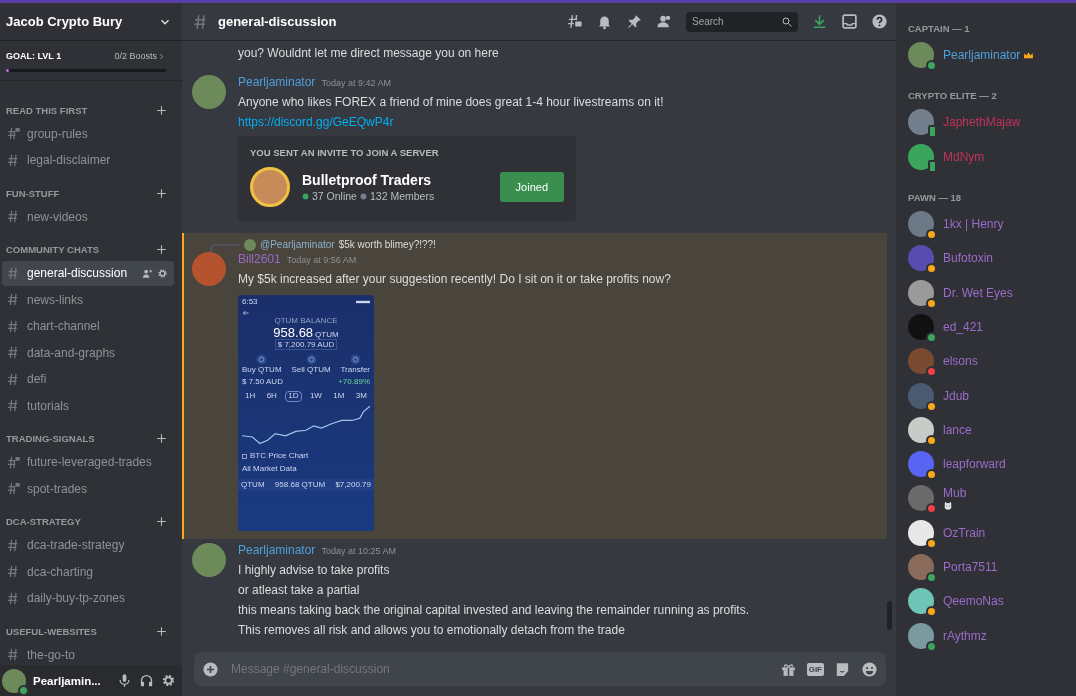 This screenshot has height=696, width=1076. I want to click on member-item: ed_421, so click(989, 327).